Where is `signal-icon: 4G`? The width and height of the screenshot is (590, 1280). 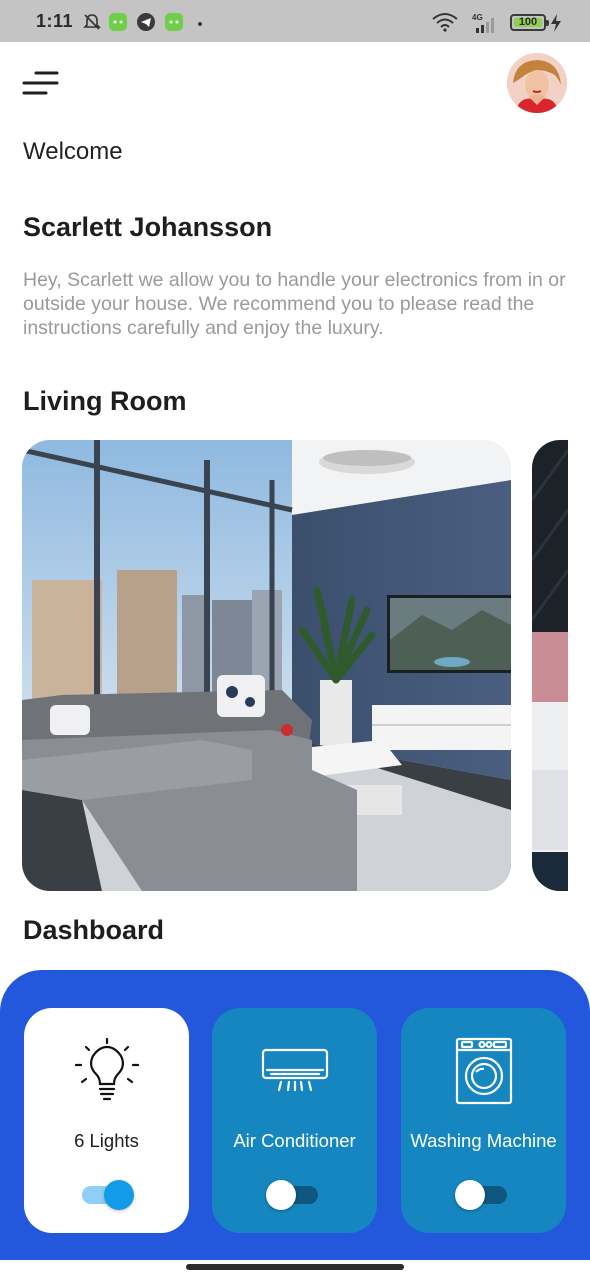 signal-icon: 4G is located at coordinates (483, 23).